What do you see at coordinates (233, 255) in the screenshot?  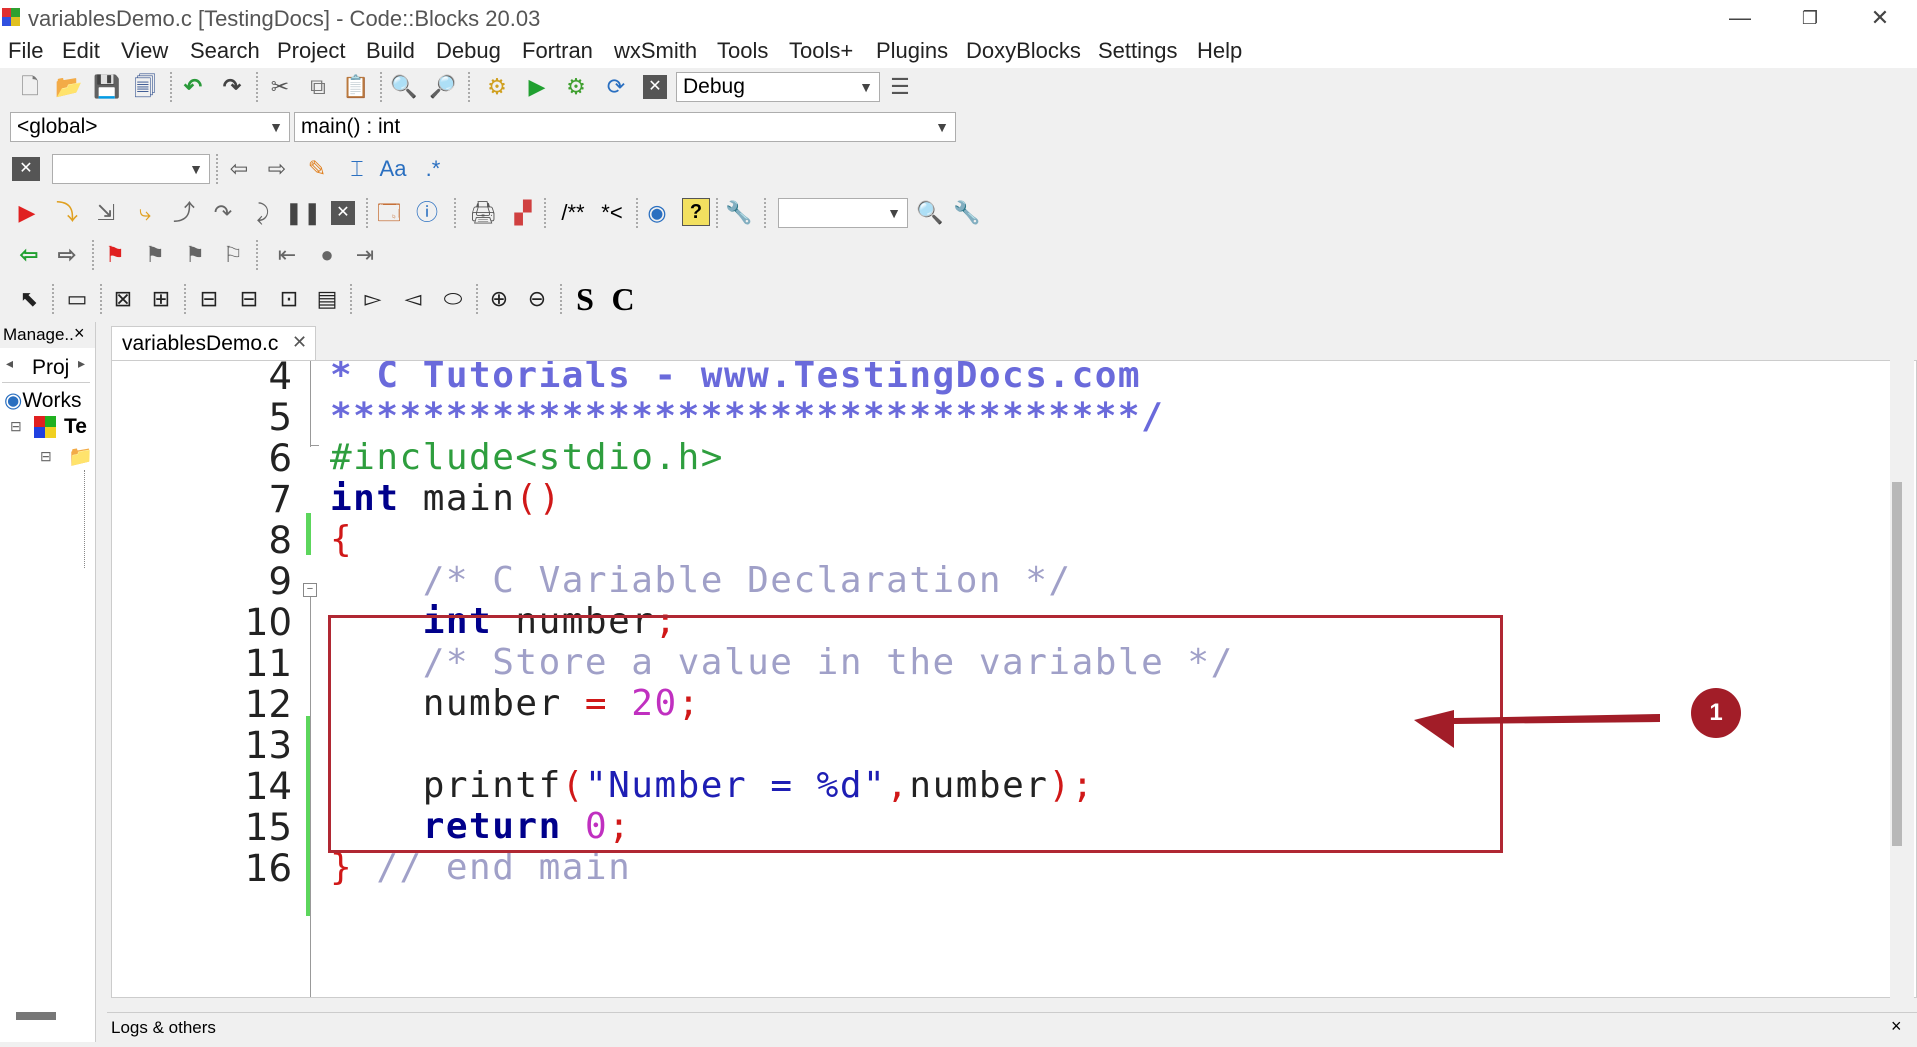 I see `clear-bookmarks-icon: ⚐` at bounding box center [233, 255].